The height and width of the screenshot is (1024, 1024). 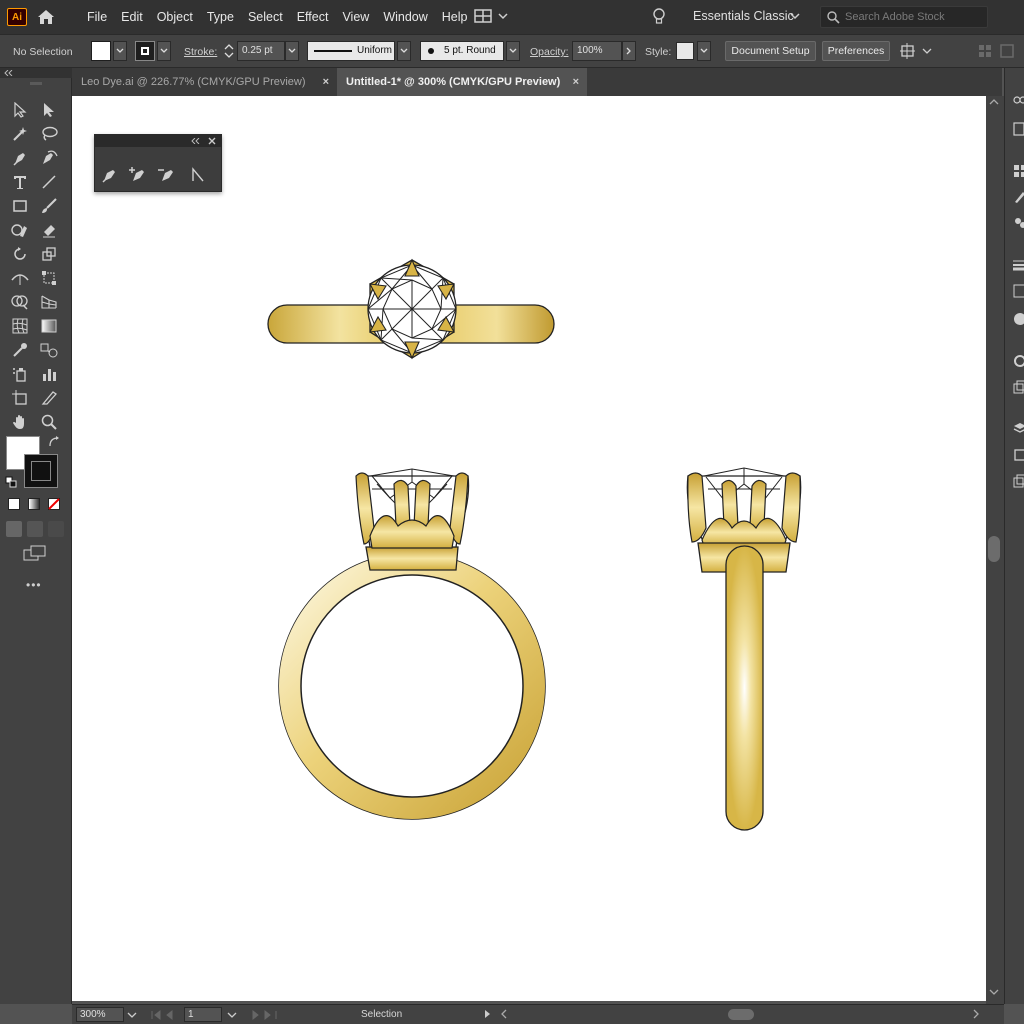 What do you see at coordinates (597, 51) in the screenshot?
I see `opacity-input: 100%` at bounding box center [597, 51].